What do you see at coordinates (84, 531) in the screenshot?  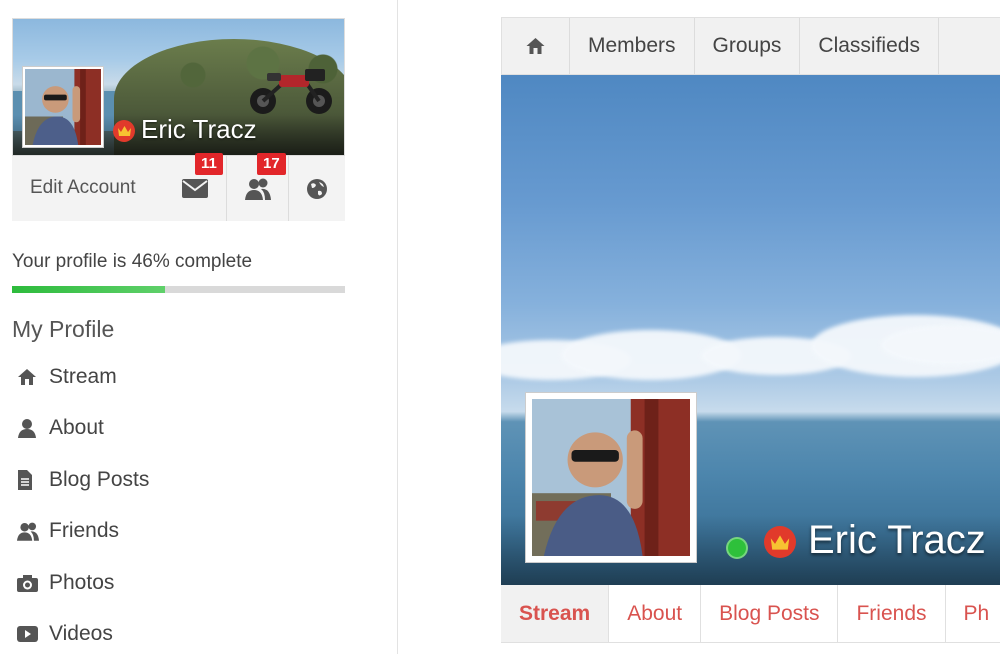 I see `nav-item-label: Friends` at bounding box center [84, 531].